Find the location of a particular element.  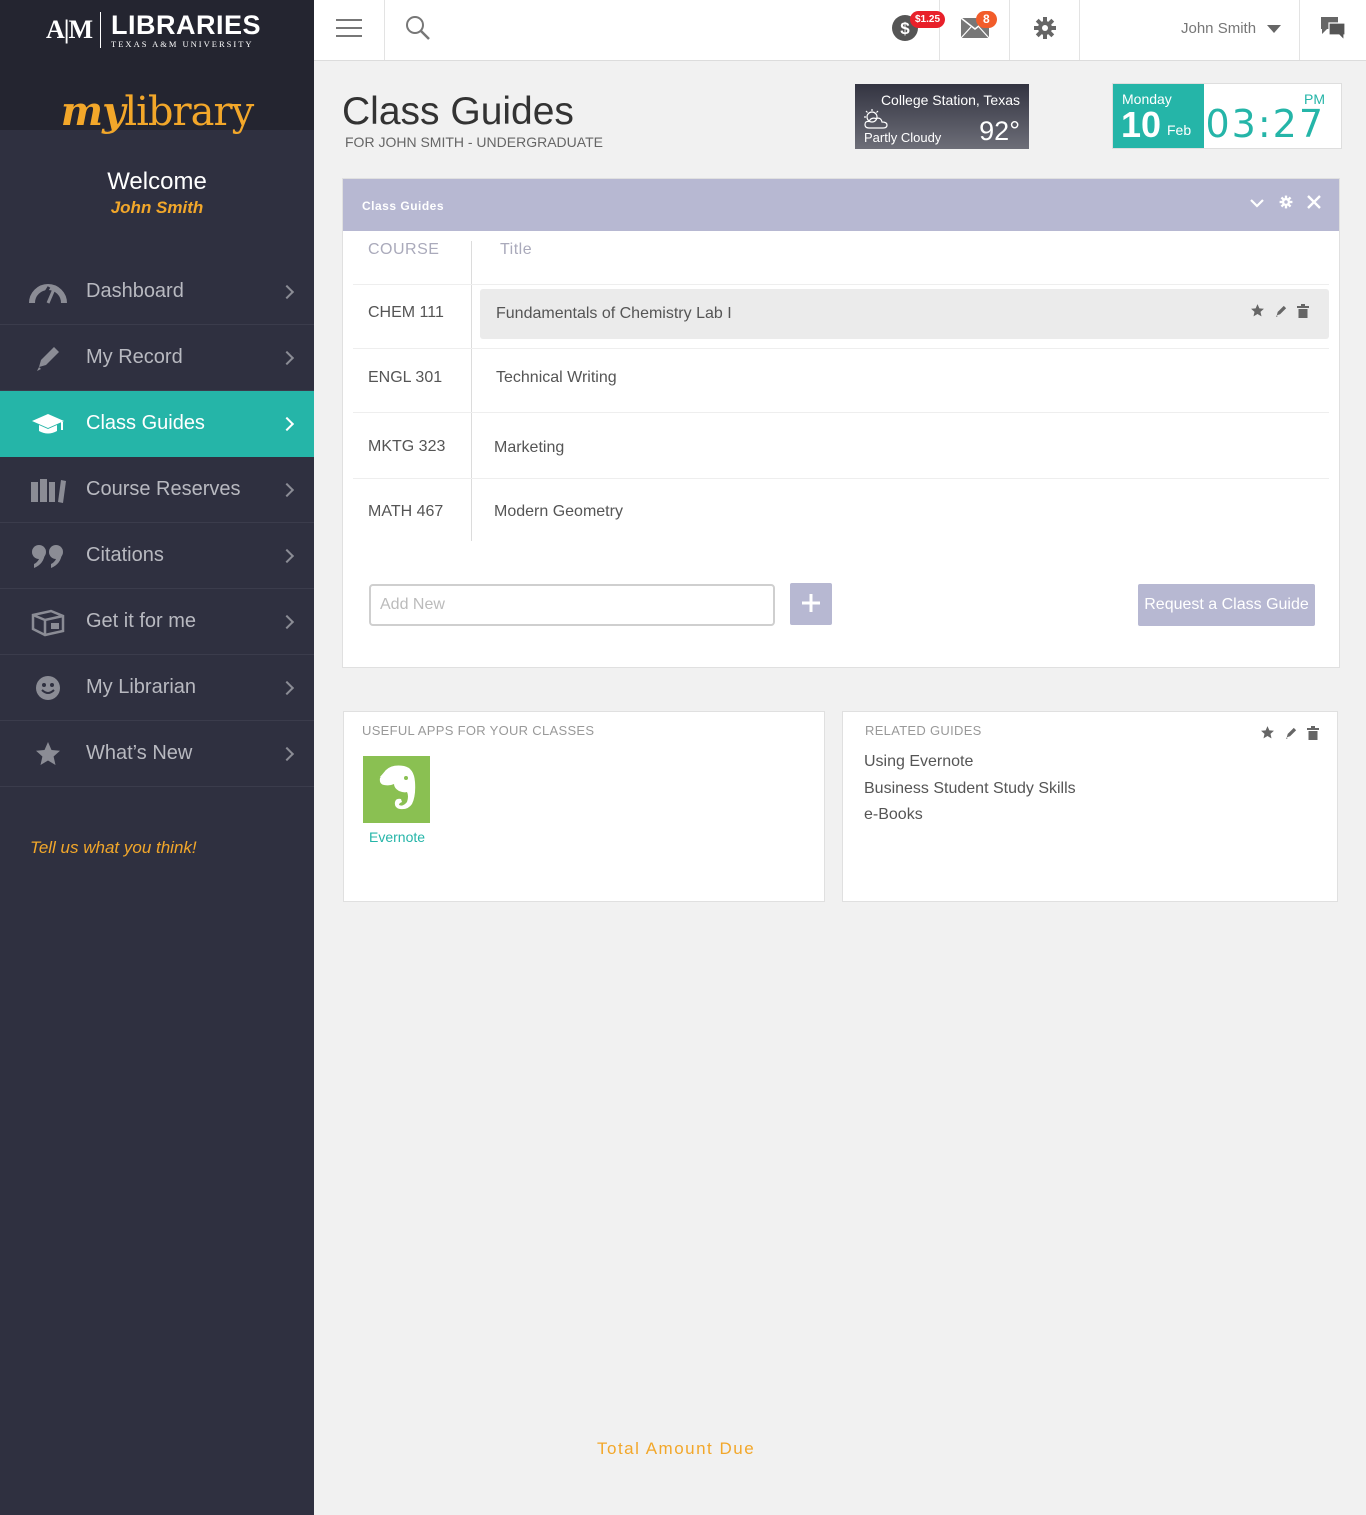

books-icon is located at coordinates (48, 490).